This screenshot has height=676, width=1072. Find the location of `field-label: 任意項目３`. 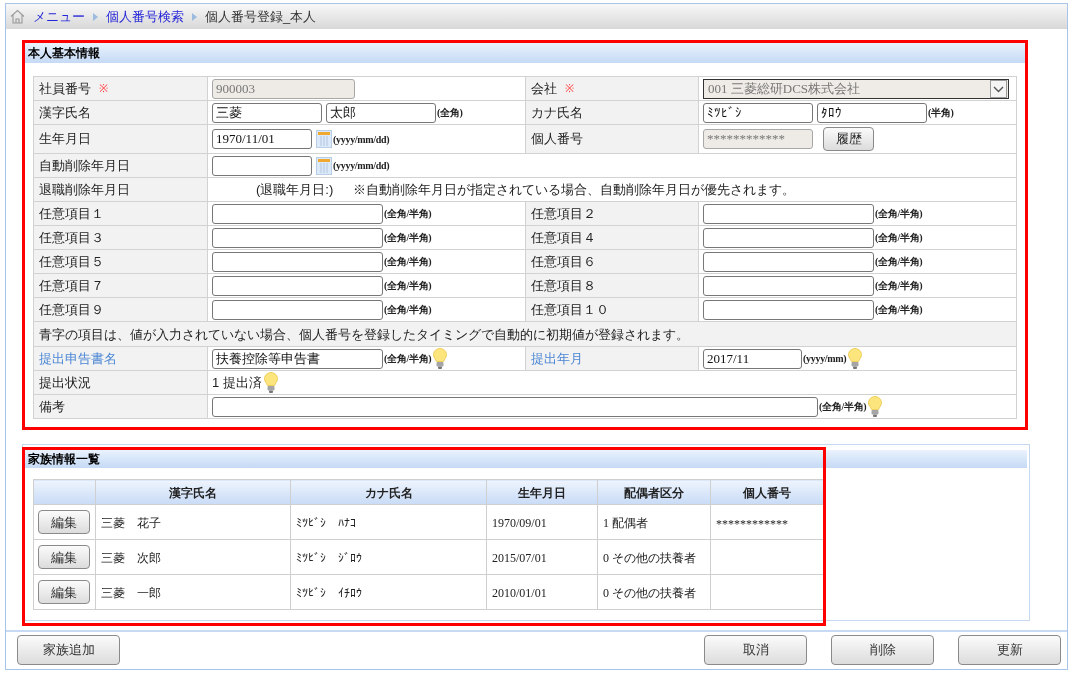

field-label: 任意項目３ is located at coordinates (71, 237).